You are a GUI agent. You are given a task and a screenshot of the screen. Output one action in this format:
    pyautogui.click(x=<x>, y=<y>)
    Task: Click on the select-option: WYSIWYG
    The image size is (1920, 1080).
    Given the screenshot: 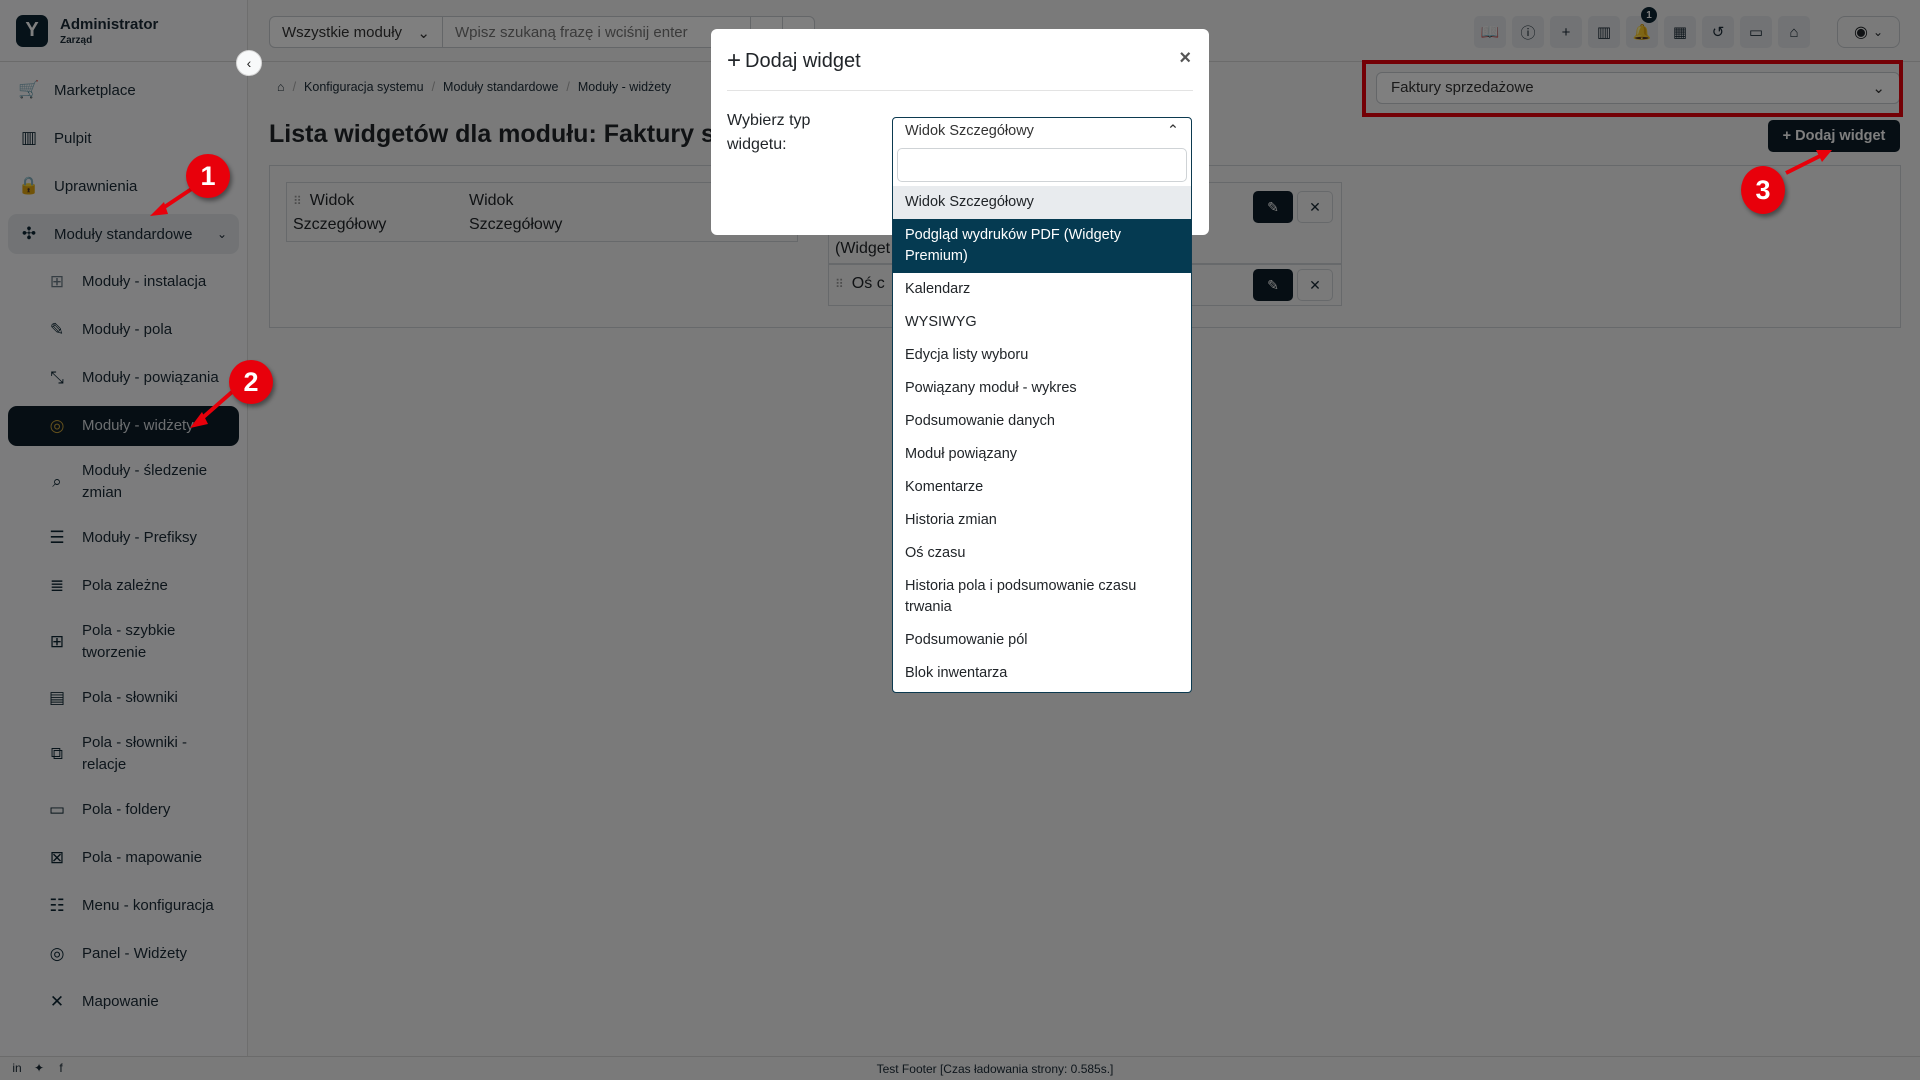 What is the action you would take?
    pyautogui.click(x=1042, y=322)
    